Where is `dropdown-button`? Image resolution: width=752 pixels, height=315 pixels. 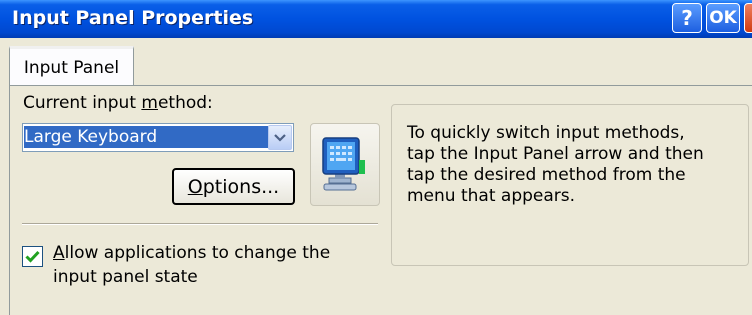
dropdown-button is located at coordinates (280, 137).